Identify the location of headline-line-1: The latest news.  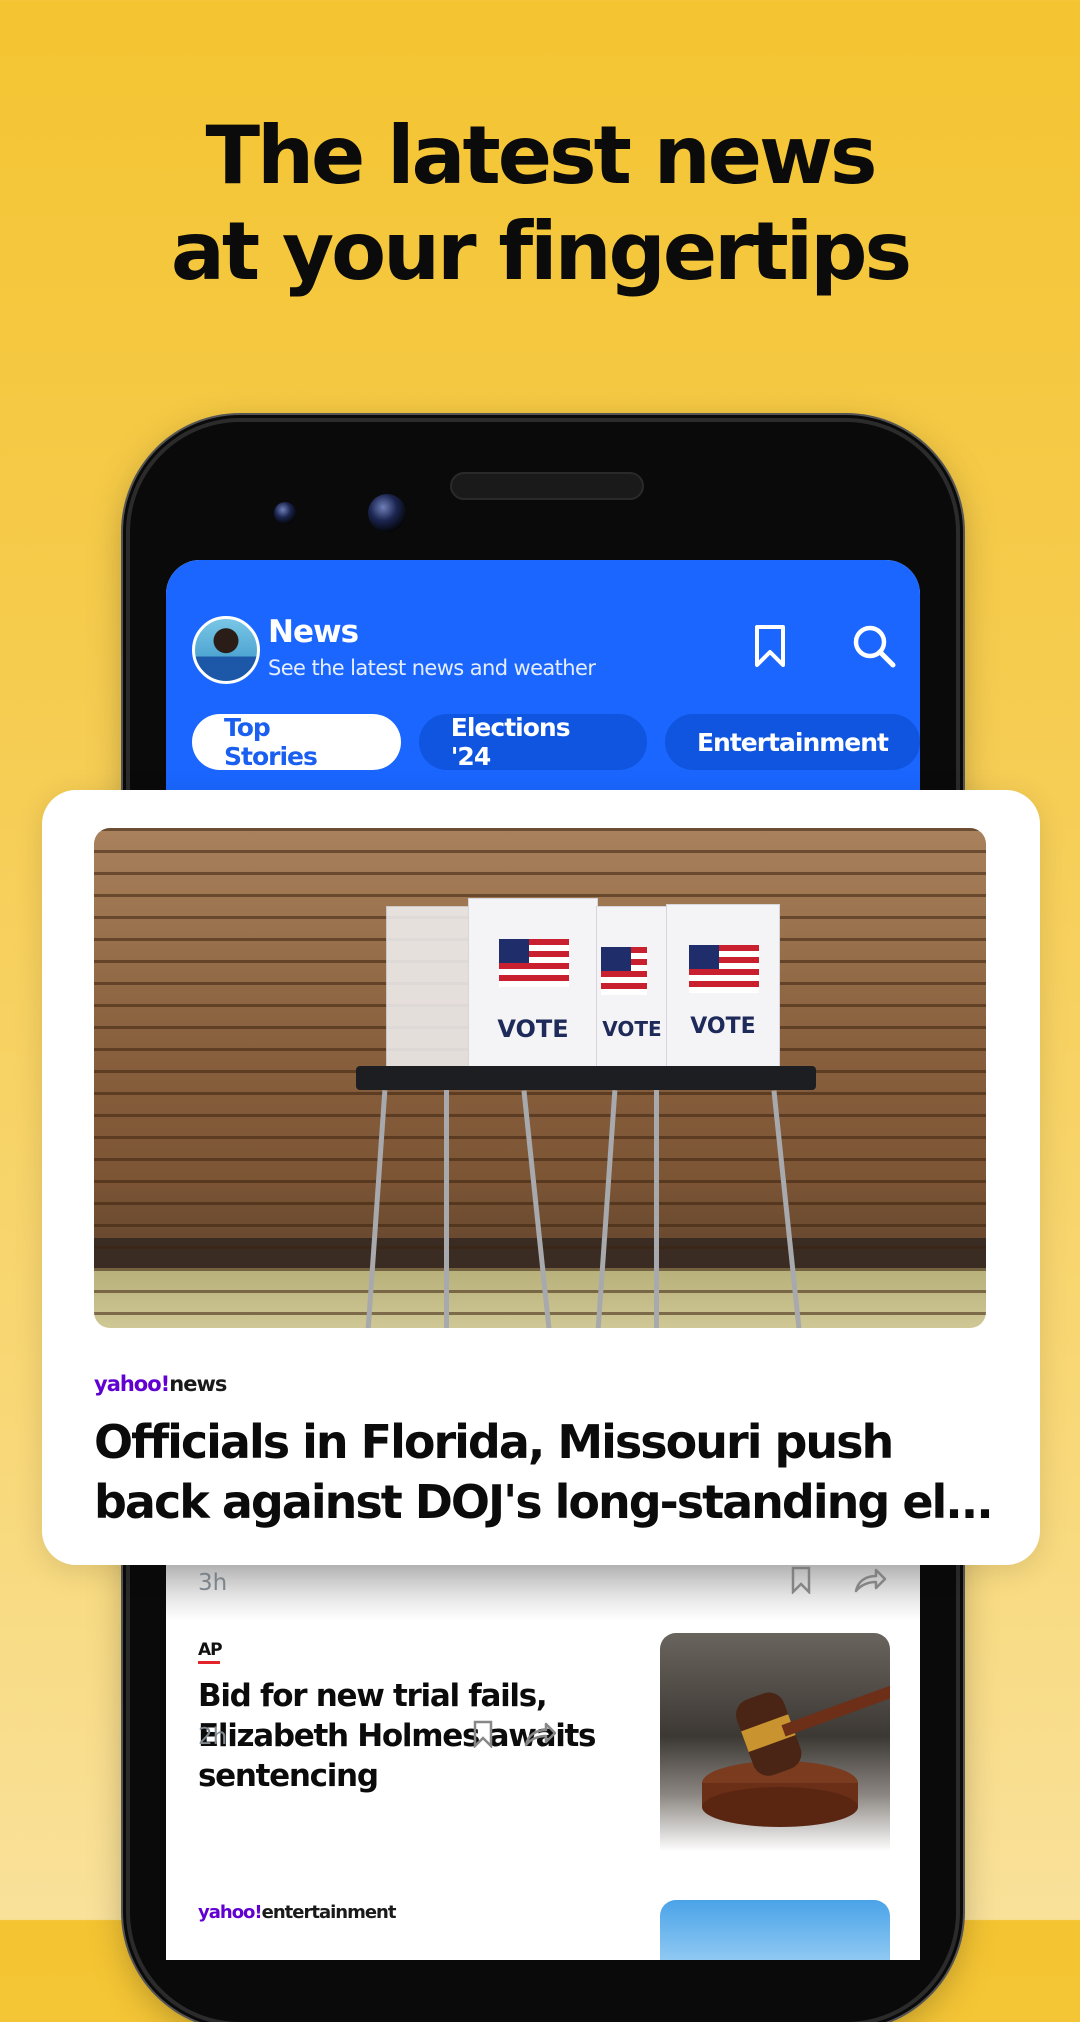
(541, 155).